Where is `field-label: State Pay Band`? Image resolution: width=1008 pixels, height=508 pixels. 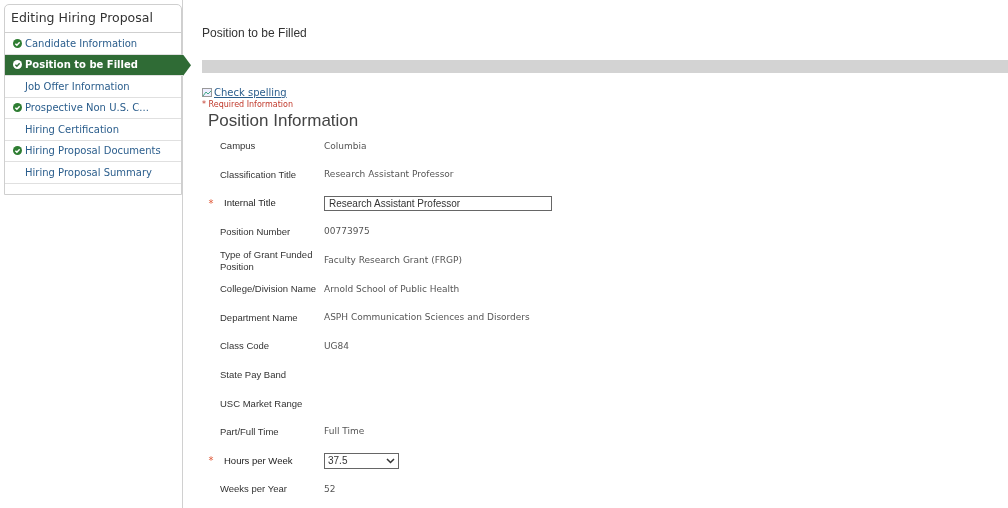
field-label: State Pay Band is located at coordinates (253, 375).